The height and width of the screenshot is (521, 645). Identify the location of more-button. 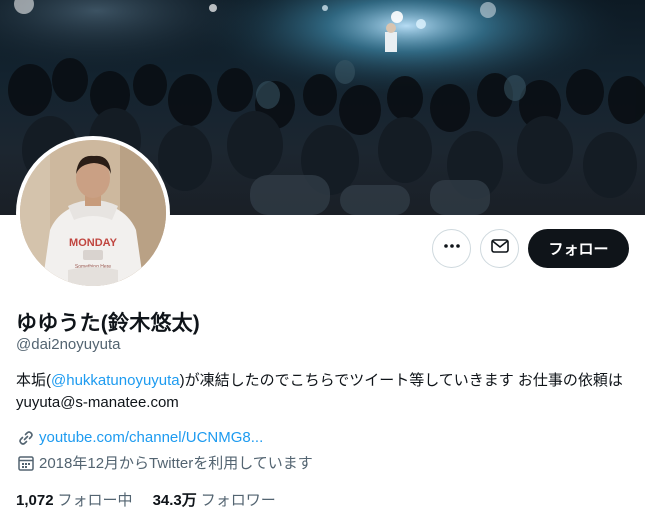
(451, 248).